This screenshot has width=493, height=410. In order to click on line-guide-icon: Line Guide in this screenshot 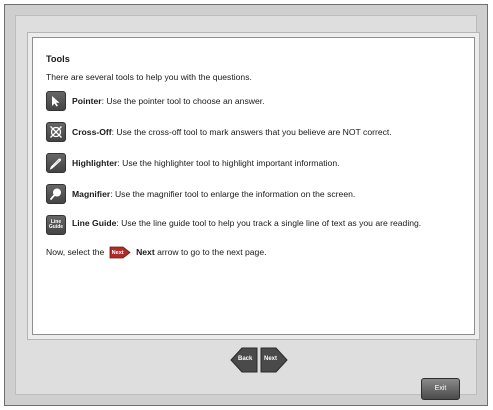, I will do `click(56, 225)`.